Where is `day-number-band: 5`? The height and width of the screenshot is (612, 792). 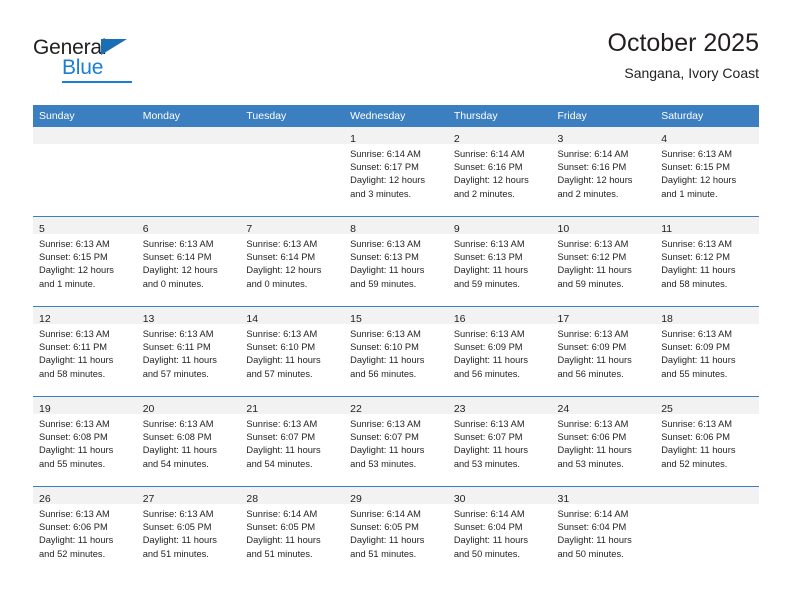
day-number-band: 5 is located at coordinates (85, 226).